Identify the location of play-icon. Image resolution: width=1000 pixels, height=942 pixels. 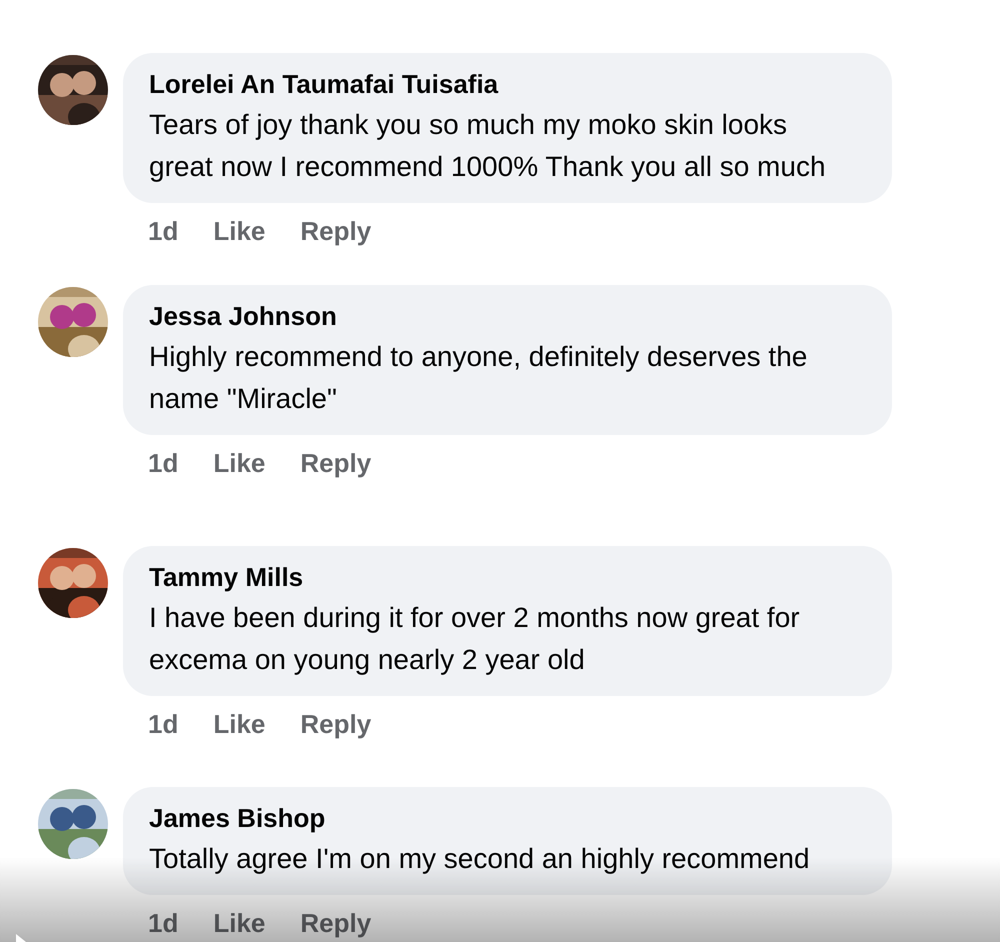
(21, 938).